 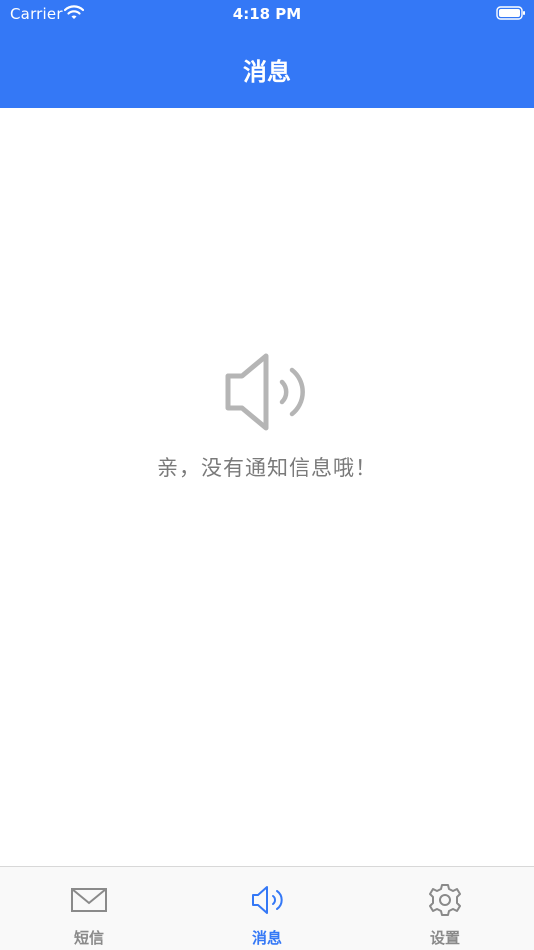 I want to click on tab-sms-label: 短信, so click(x=88, y=938).